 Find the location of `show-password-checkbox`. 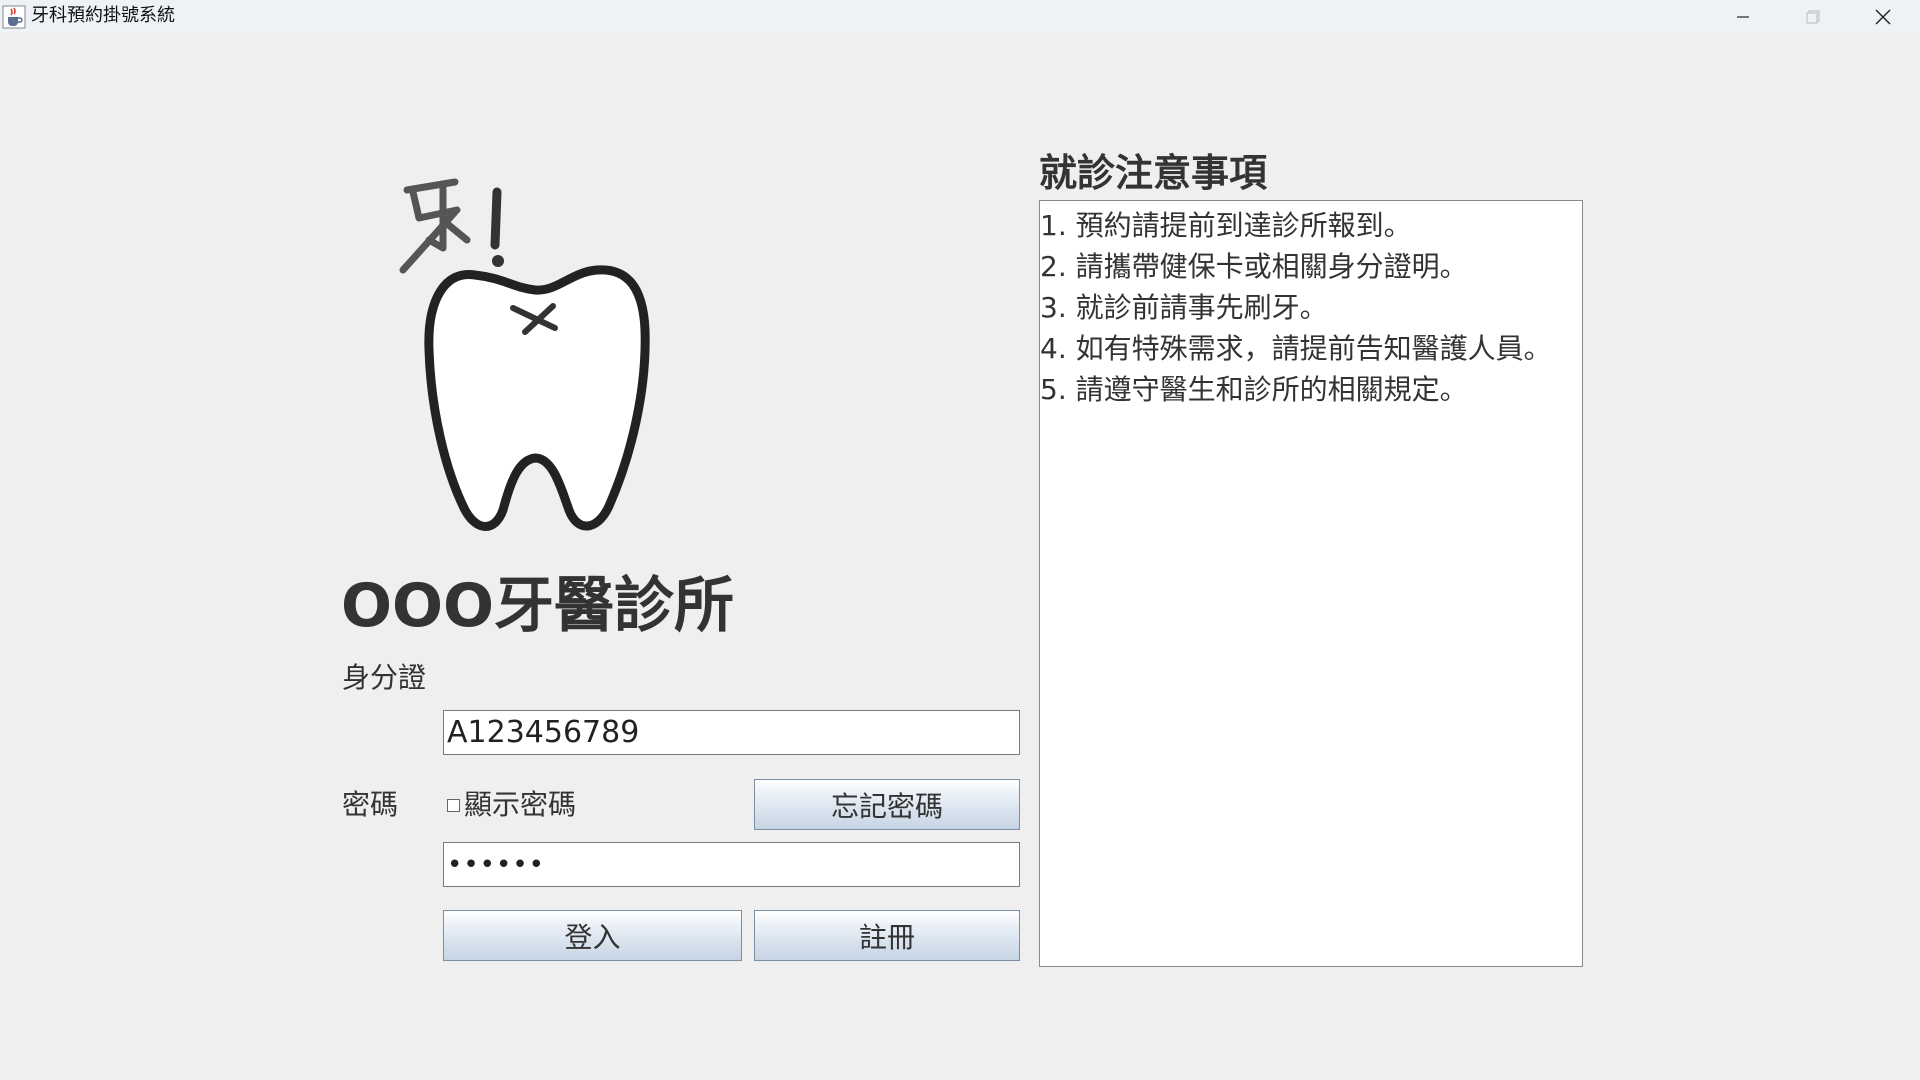

show-password-checkbox is located at coordinates (453, 805).